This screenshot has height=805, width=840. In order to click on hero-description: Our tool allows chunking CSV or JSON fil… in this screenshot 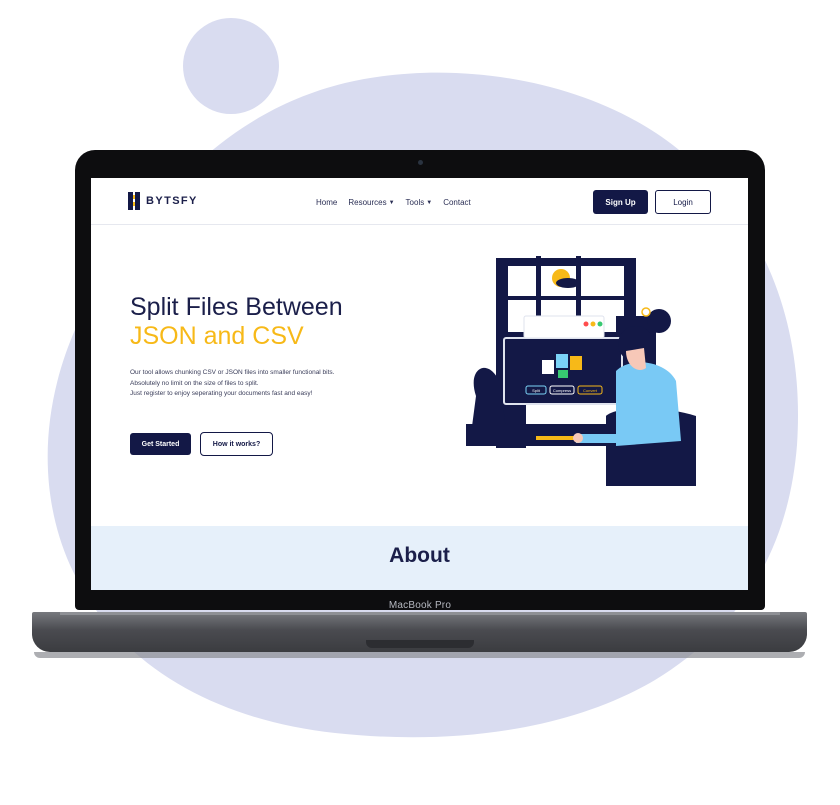, I will do `click(260, 384)`.